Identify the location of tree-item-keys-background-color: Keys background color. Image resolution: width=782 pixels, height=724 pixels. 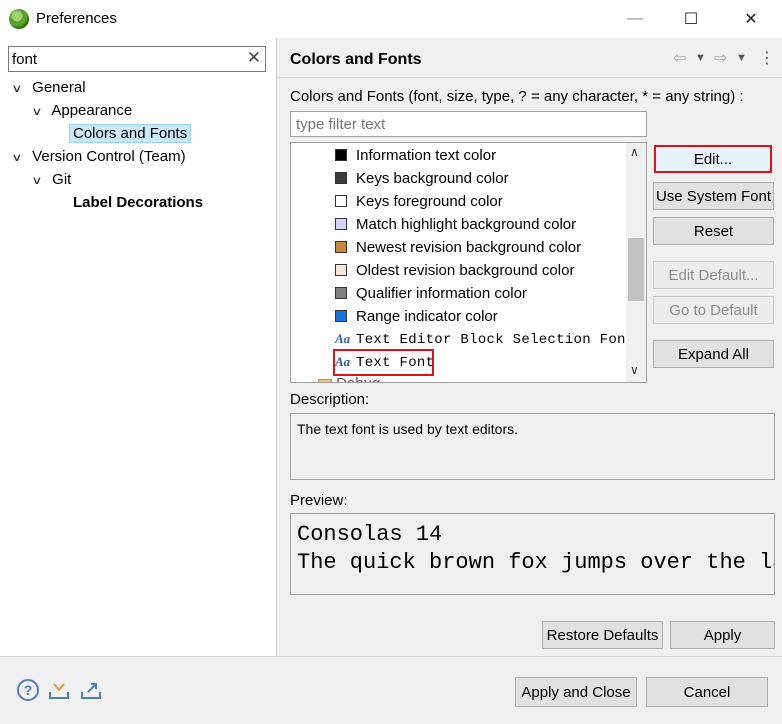
(422, 179).